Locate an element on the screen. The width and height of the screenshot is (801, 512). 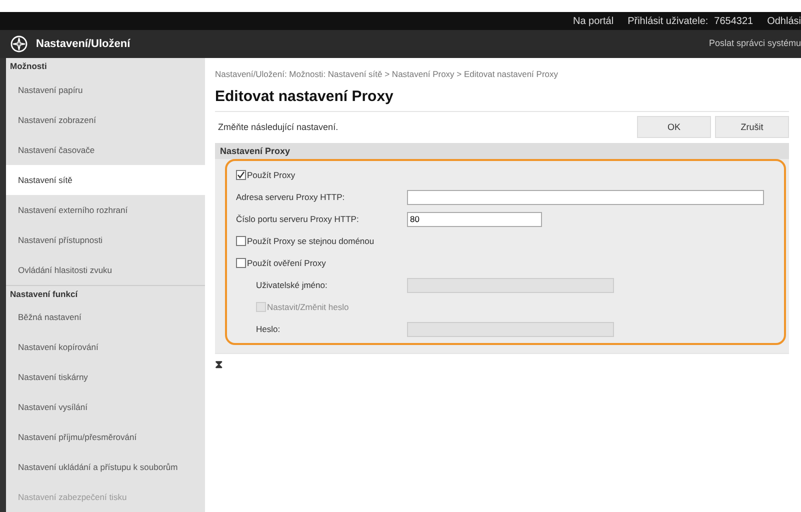
field-label: Číslo portu serveru Proxy HTTP: is located at coordinates (298, 219).